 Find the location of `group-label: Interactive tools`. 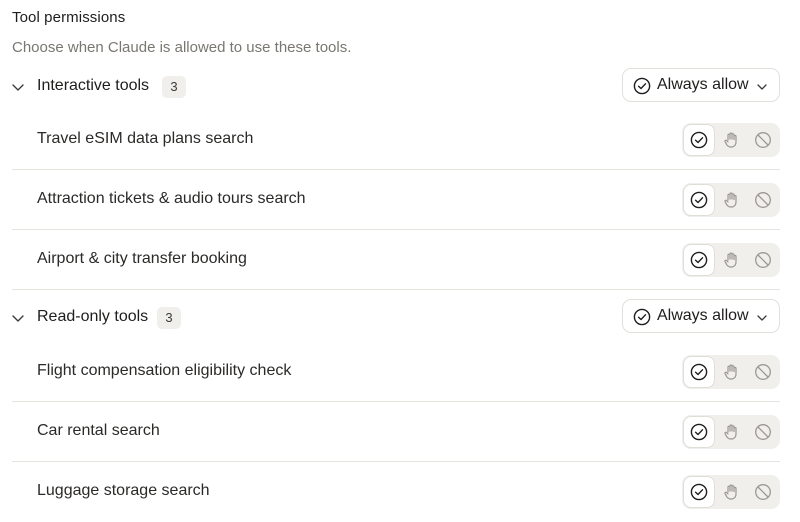

group-label: Interactive tools is located at coordinates (93, 85).